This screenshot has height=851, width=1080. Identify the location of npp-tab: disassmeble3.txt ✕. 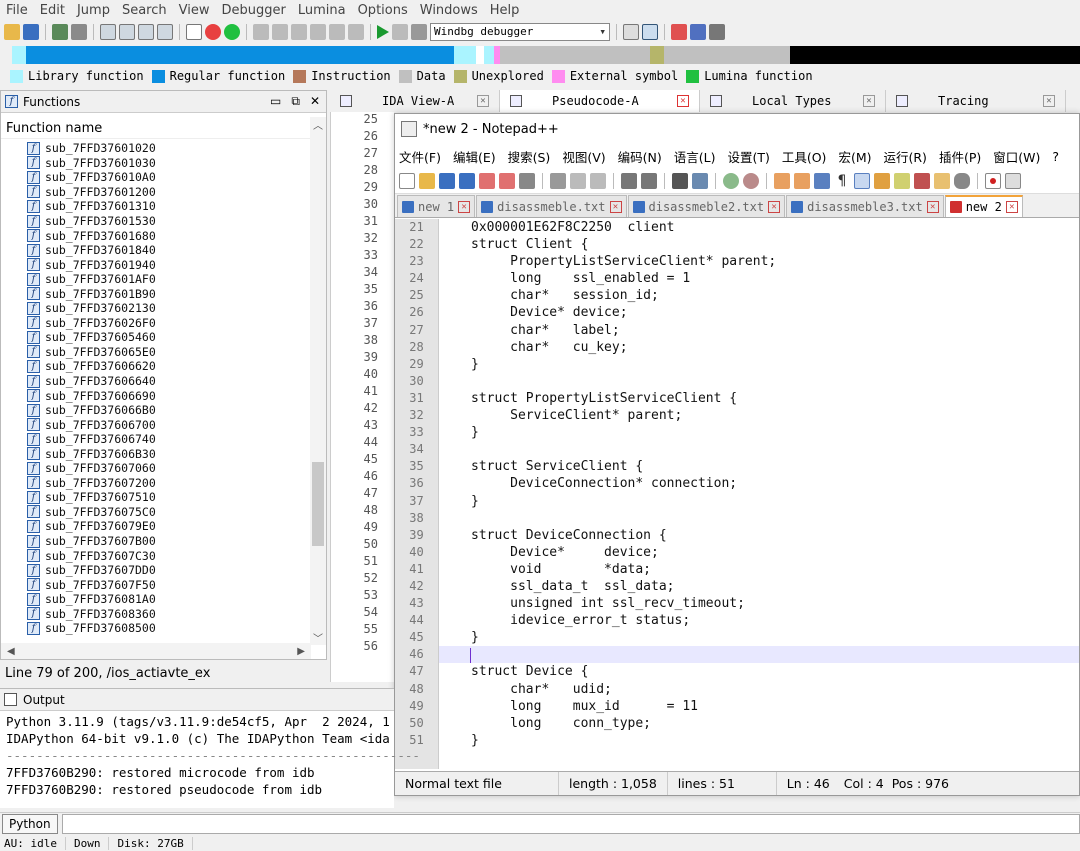
(865, 206).